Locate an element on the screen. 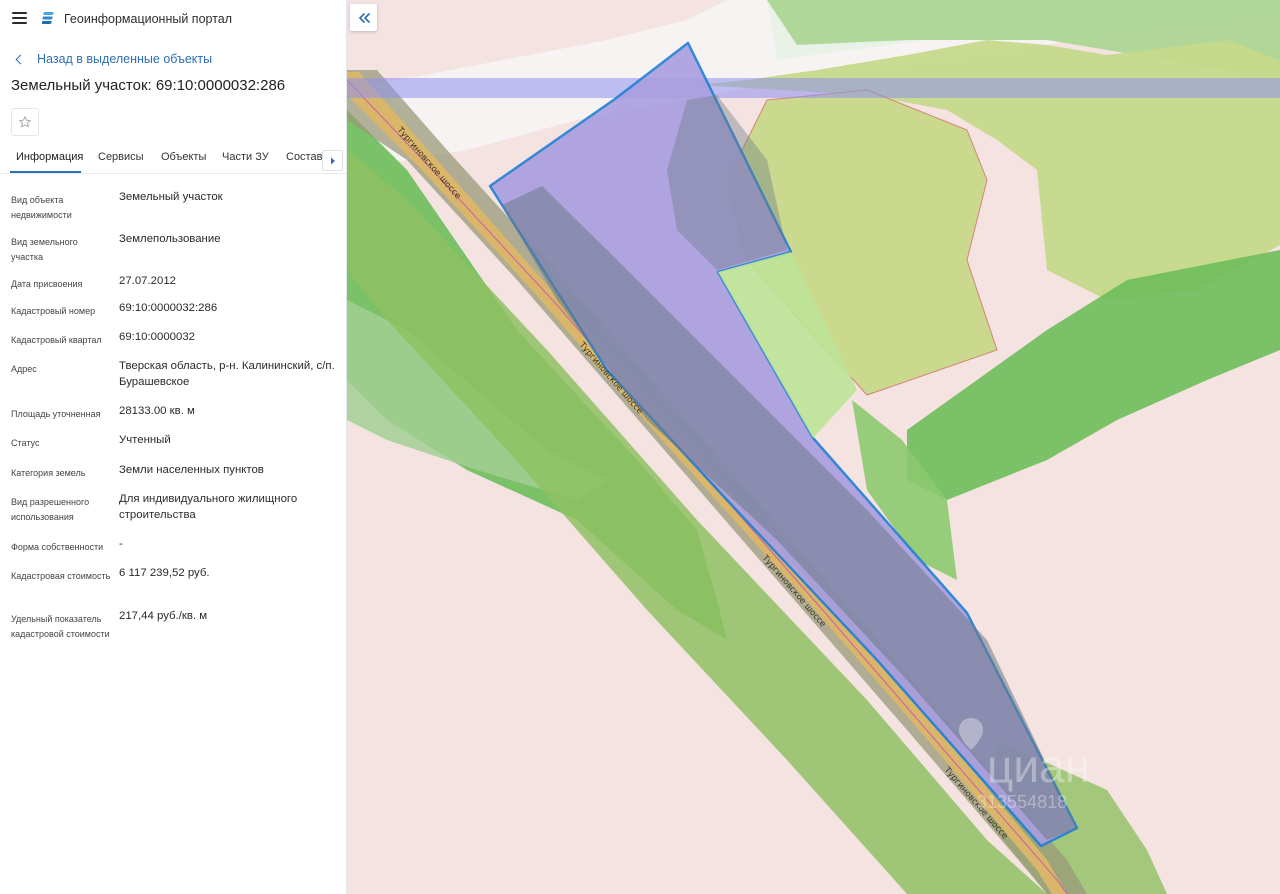  tab-parcel-parts: Части ЗУ is located at coordinates (245, 157).